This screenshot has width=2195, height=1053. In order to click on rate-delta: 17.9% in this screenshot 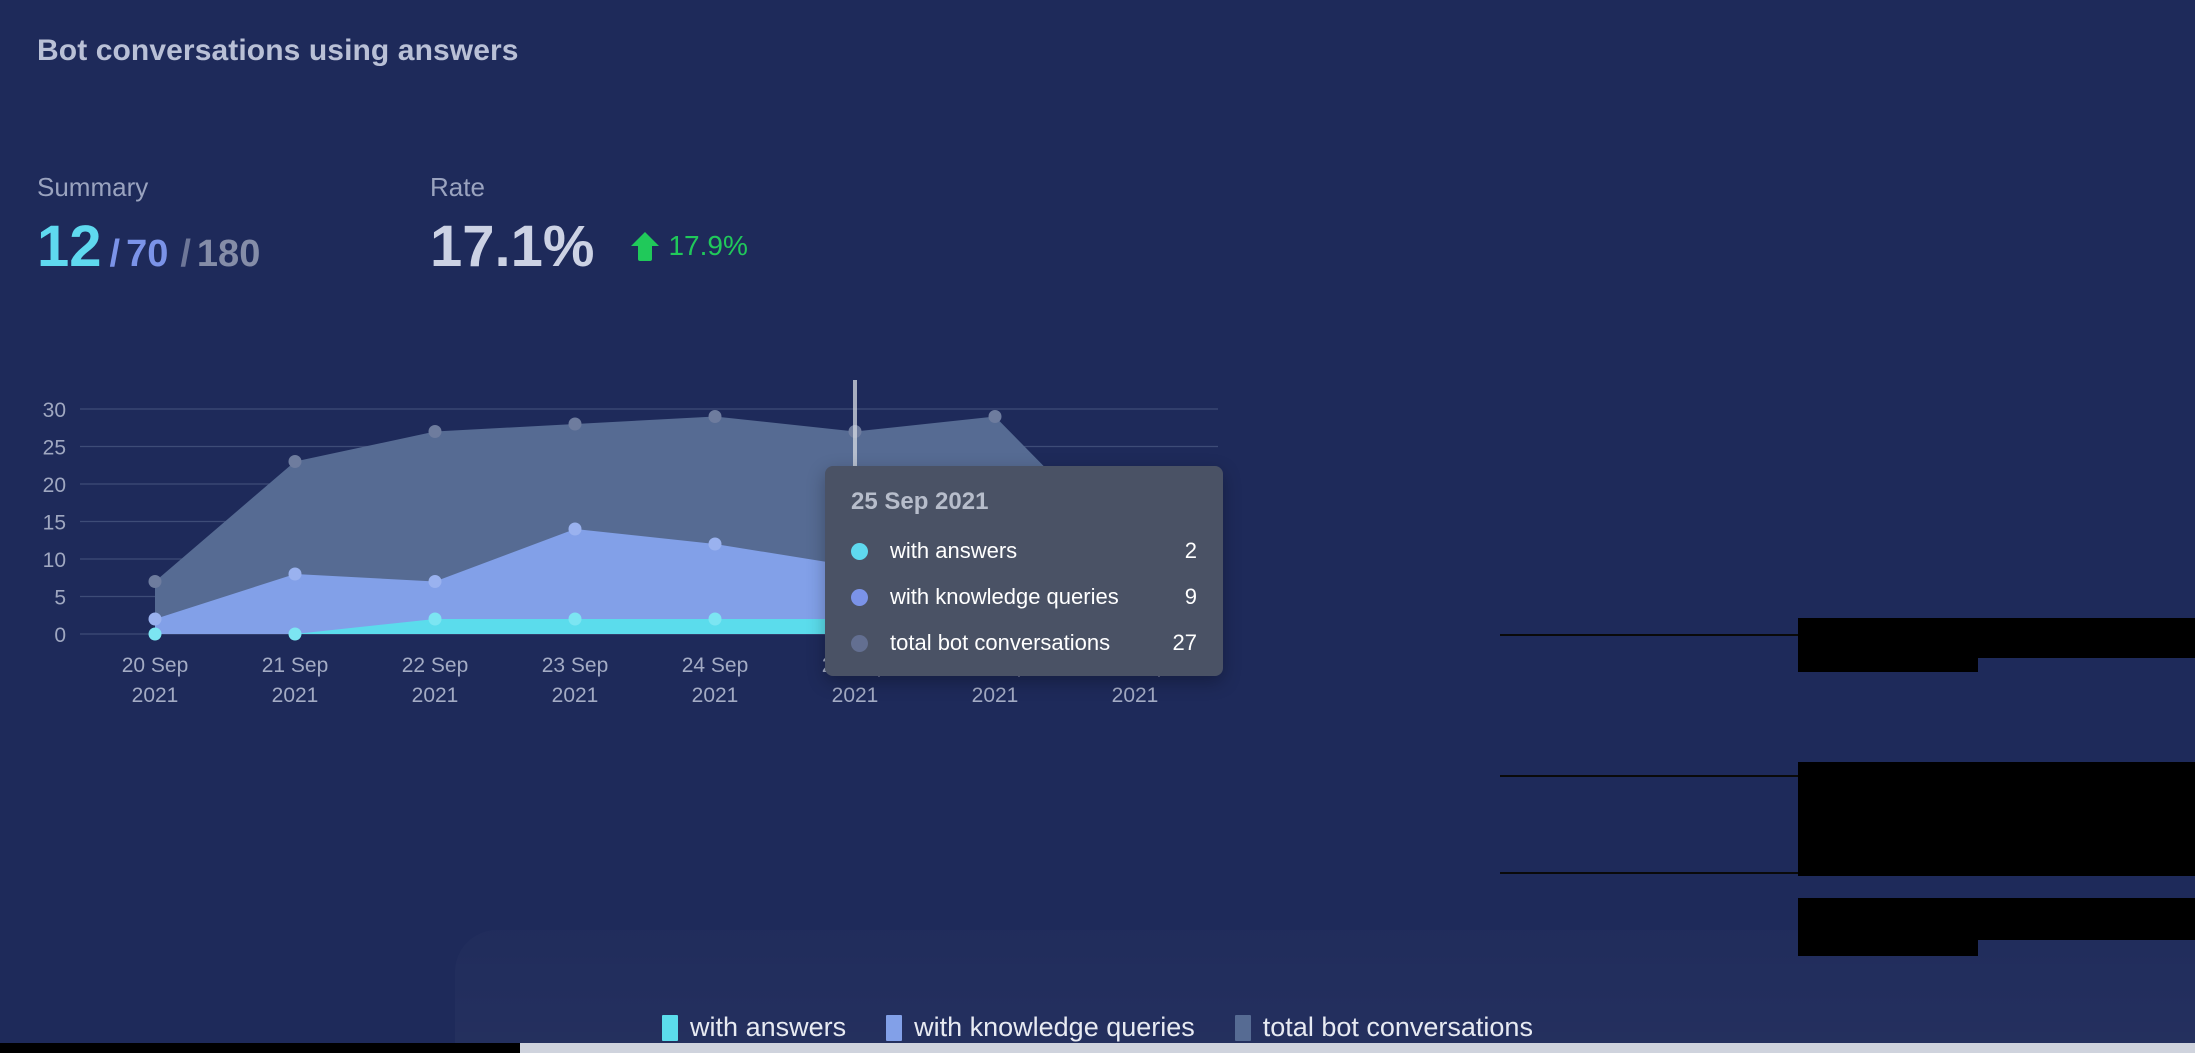, I will do `click(689, 246)`.